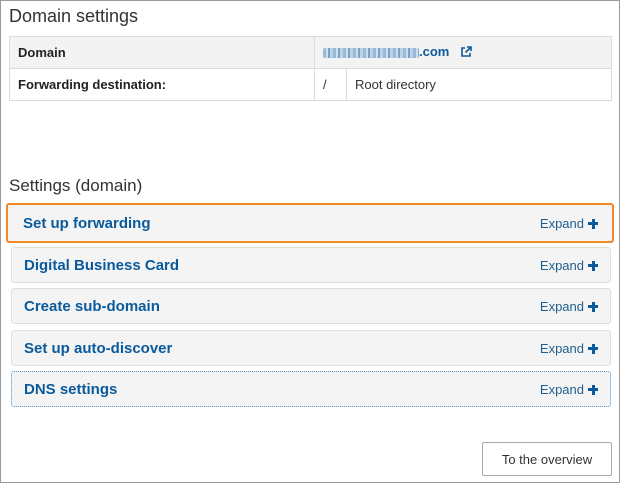 This screenshot has width=620, height=483. What do you see at coordinates (92, 306) in the screenshot?
I see `accordion-title: Create sub-domain` at bounding box center [92, 306].